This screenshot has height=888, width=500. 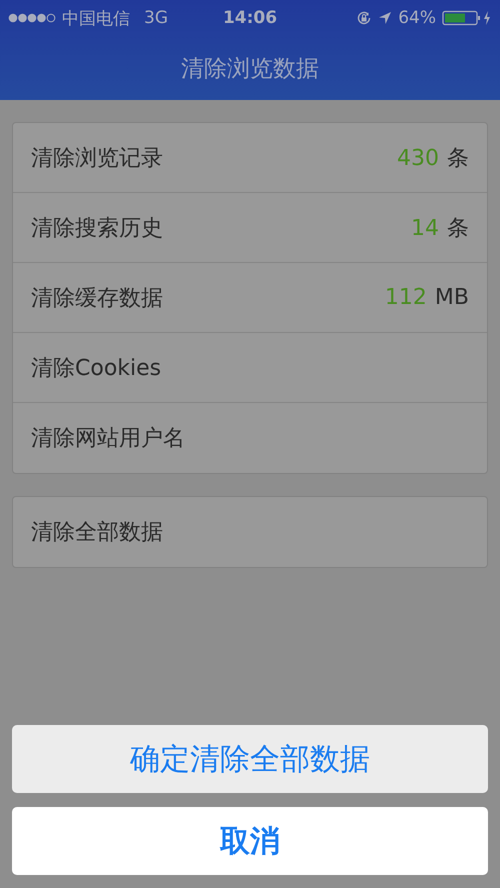 What do you see at coordinates (364, 18) in the screenshot?
I see `rotation-lock-icon` at bounding box center [364, 18].